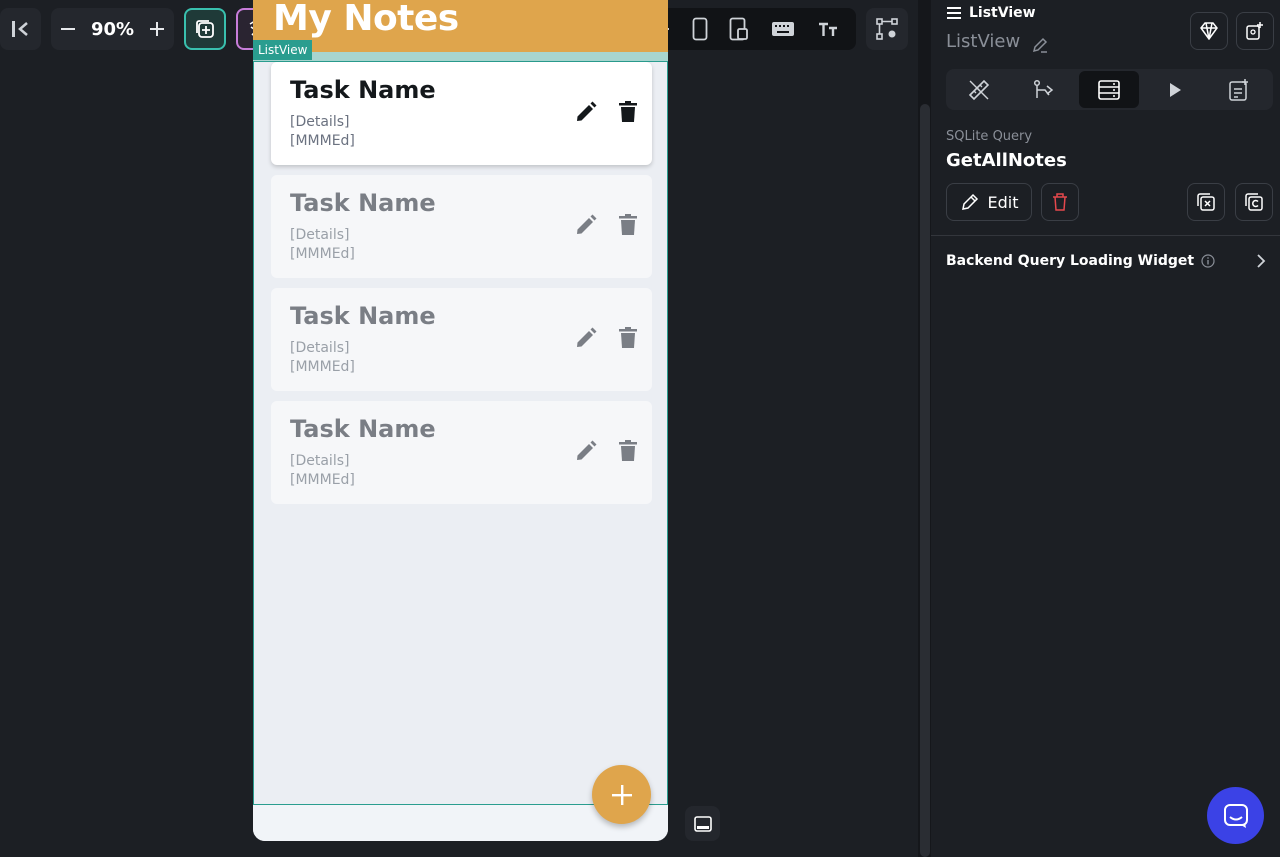 The height and width of the screenshot is (857, 1280). I want to click on trash-icon, so click(1060, 202).